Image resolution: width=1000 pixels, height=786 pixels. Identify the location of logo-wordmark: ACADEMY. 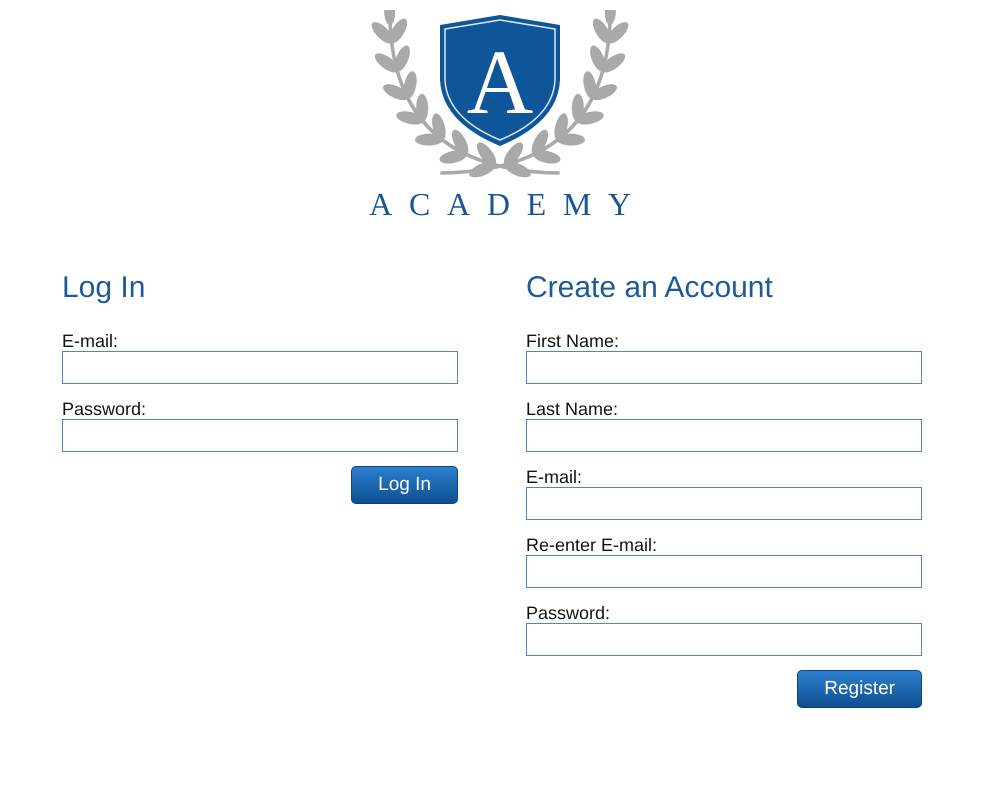
(508, 204).